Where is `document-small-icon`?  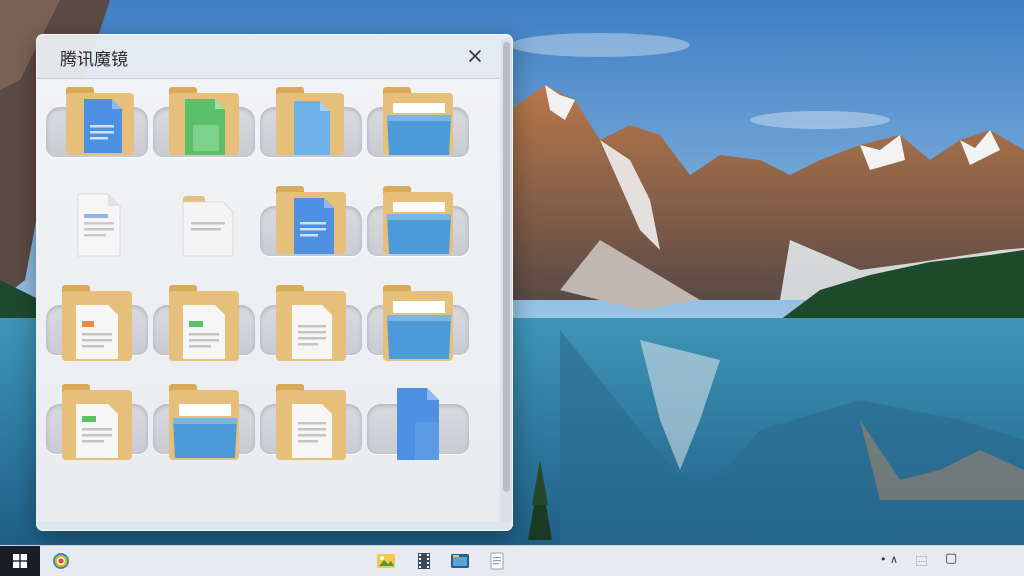
document-small-icon is located at coordinates (208, 226).